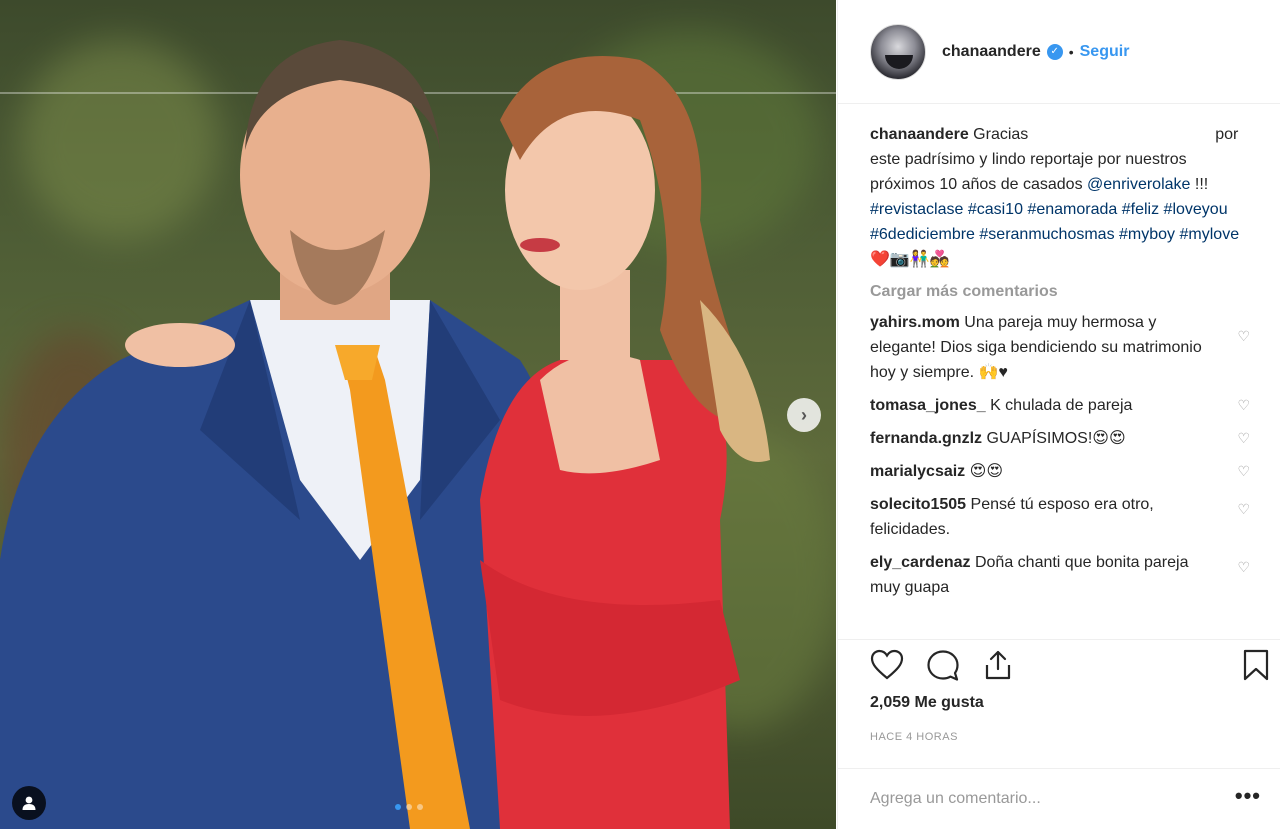  I want to click on user-icon, so click(29, 803).